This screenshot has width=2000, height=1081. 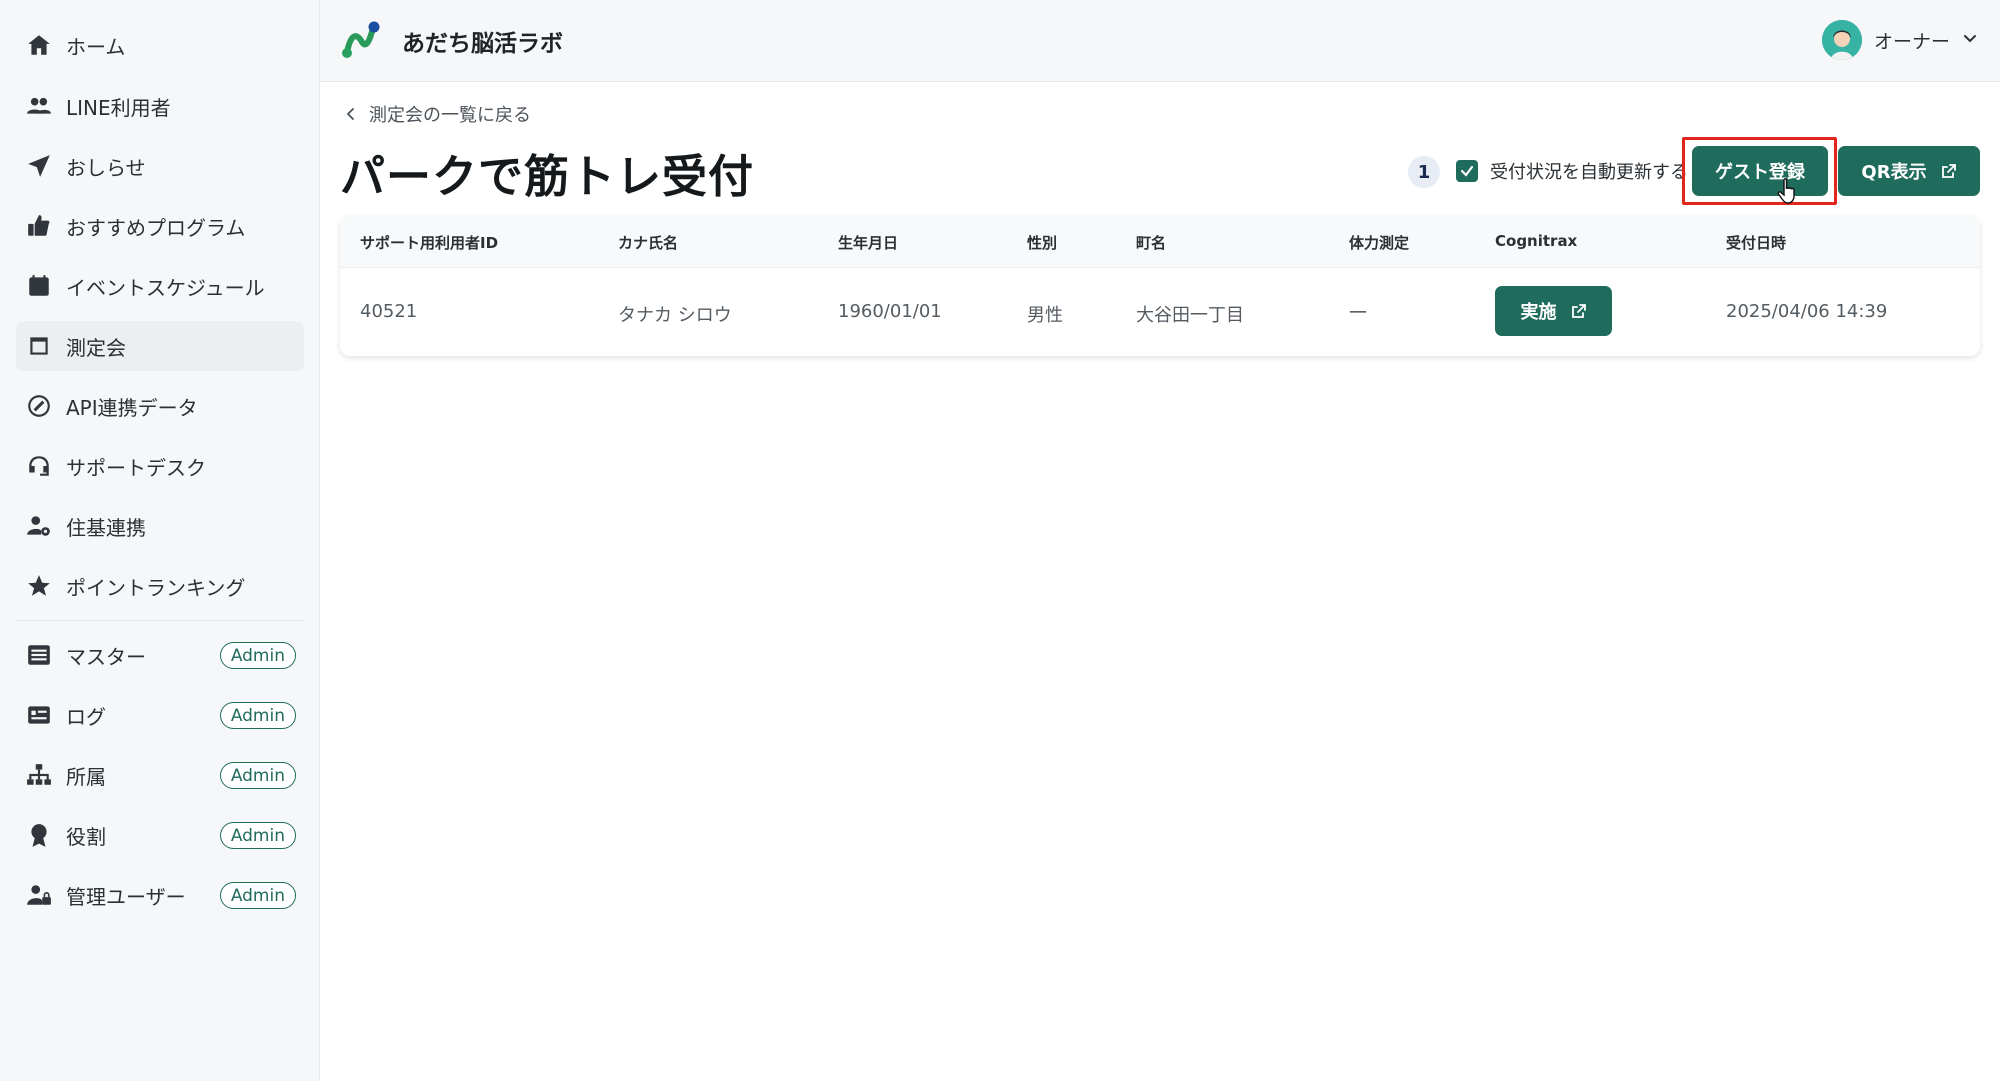 I want to click on cell-gender: 男性, so click(x=1045, y=315).